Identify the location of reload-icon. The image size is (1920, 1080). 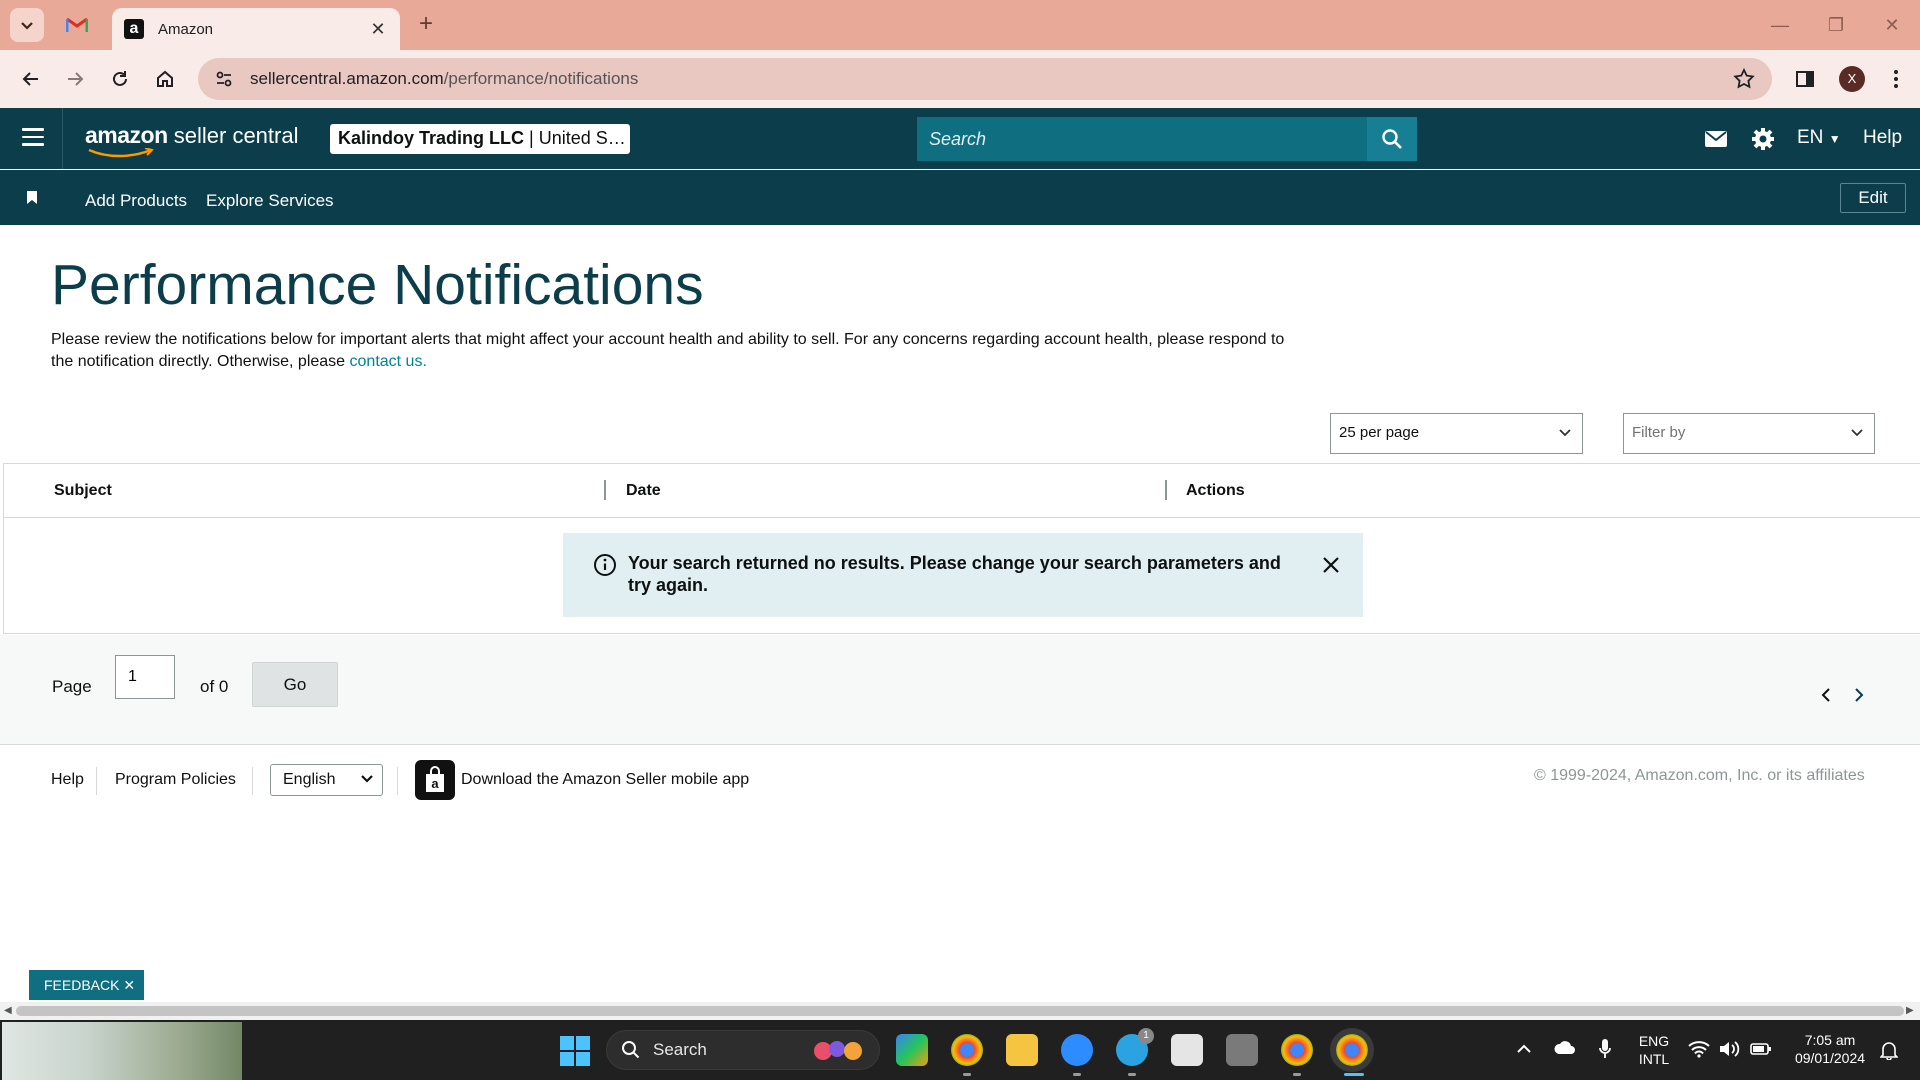
(120, 78).